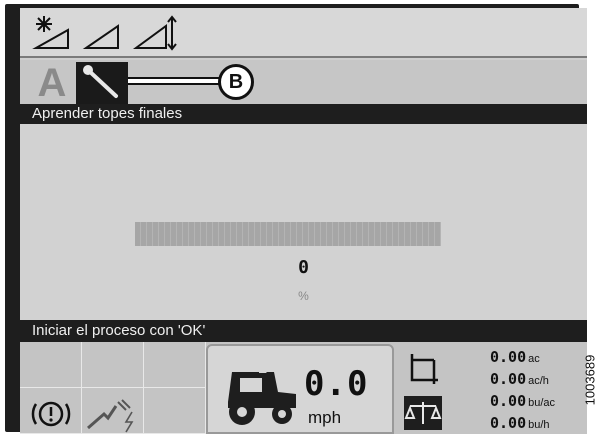 The width and height of the screenshot is (599, 436). Describe the element at coordinates (155, 34) in the screenshot. I see `slope-adjust-icon` at that location.